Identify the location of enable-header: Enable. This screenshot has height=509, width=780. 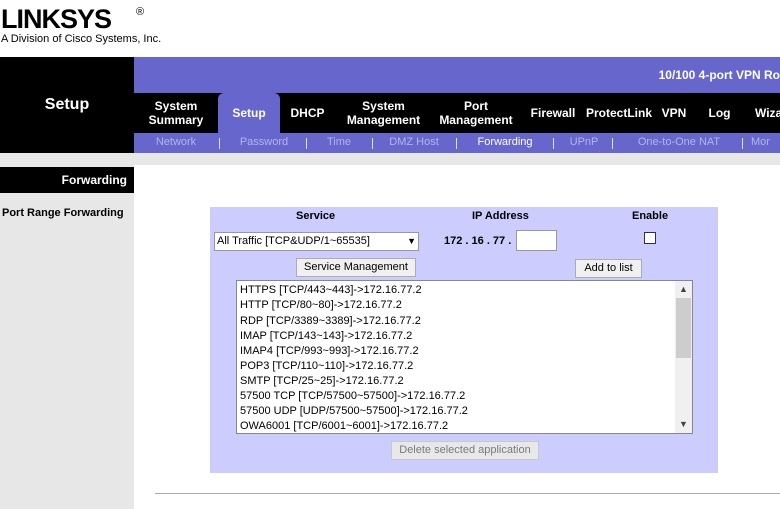
(650, 216).